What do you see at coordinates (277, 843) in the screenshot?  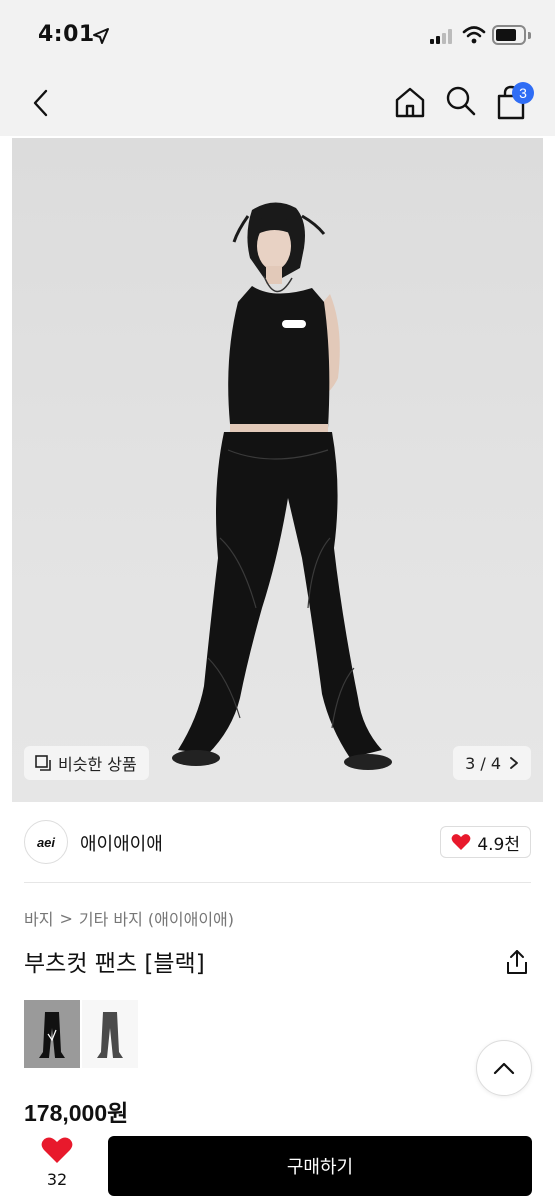 I see `brand-row: aei 애이애이애 4.9천` at bounding box center [277, 843].